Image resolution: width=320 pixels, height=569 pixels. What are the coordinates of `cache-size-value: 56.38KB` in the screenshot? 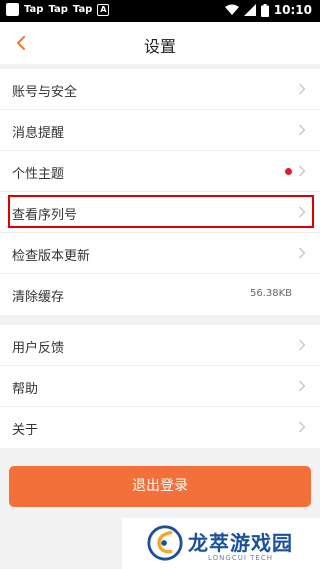 It's located at (270, 293).